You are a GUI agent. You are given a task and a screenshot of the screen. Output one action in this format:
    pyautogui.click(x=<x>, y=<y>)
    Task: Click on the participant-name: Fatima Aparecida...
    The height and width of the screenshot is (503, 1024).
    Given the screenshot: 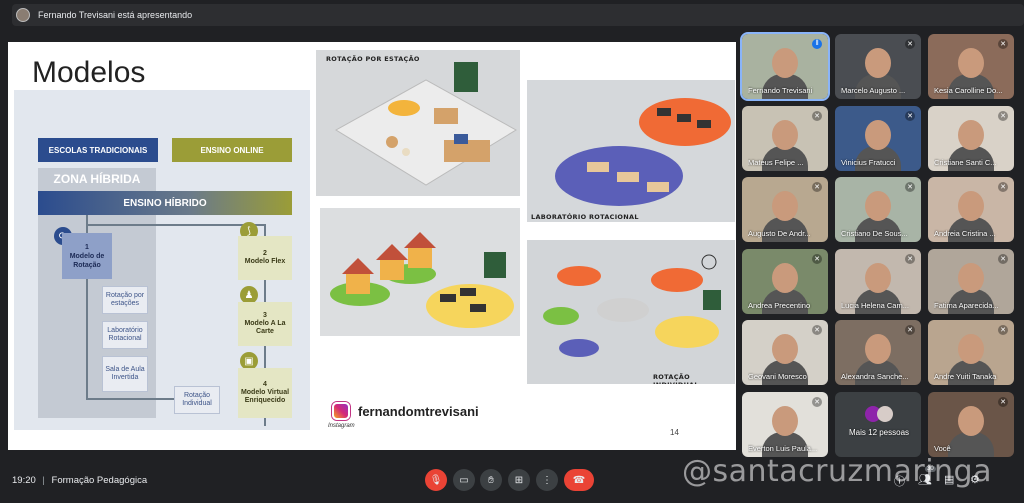 What is the action you would take?
    pyautogui.click(x=966, y=305)
    